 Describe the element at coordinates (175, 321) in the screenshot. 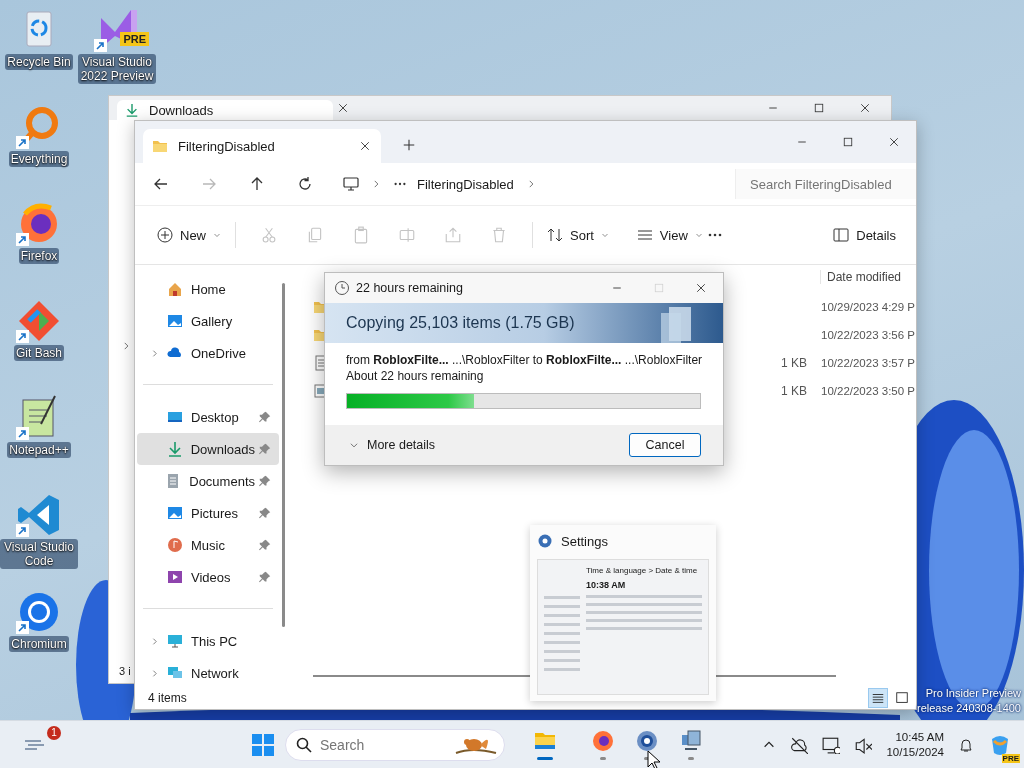

I see `gallery-icon` at that location.